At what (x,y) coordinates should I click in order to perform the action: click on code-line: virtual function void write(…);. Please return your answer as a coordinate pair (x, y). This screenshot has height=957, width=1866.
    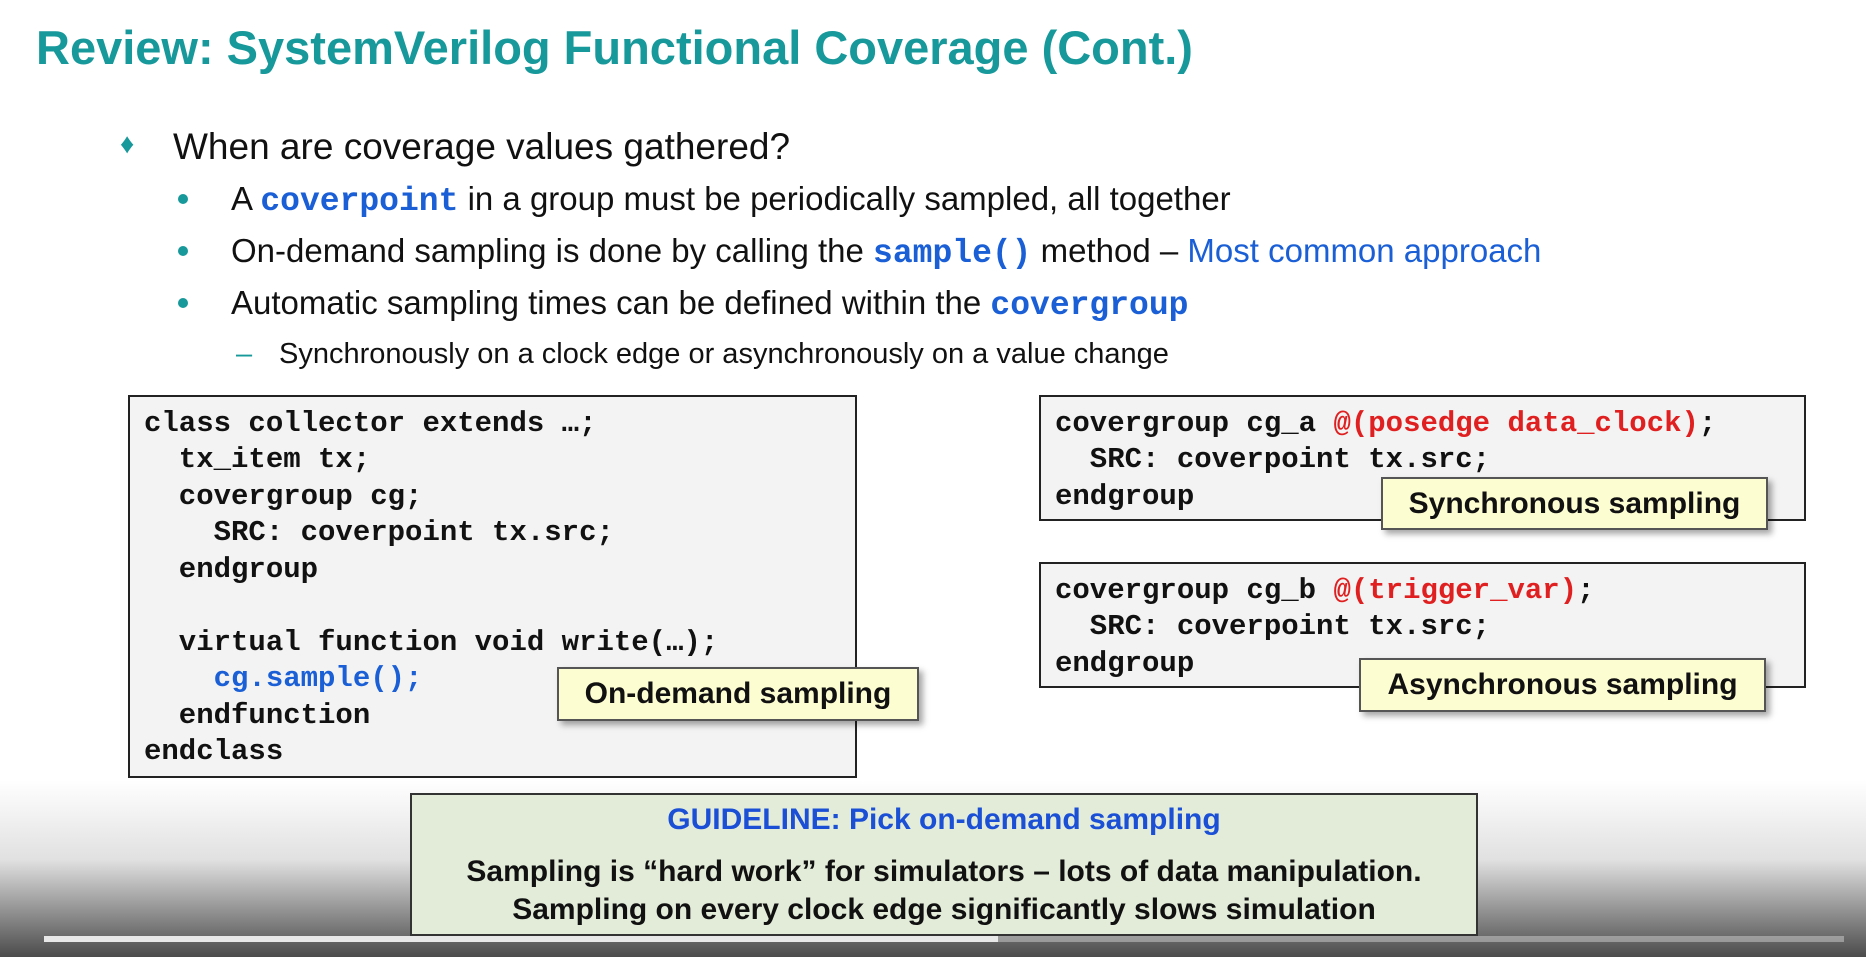
    Looking at the image, I should click on (431, 642).